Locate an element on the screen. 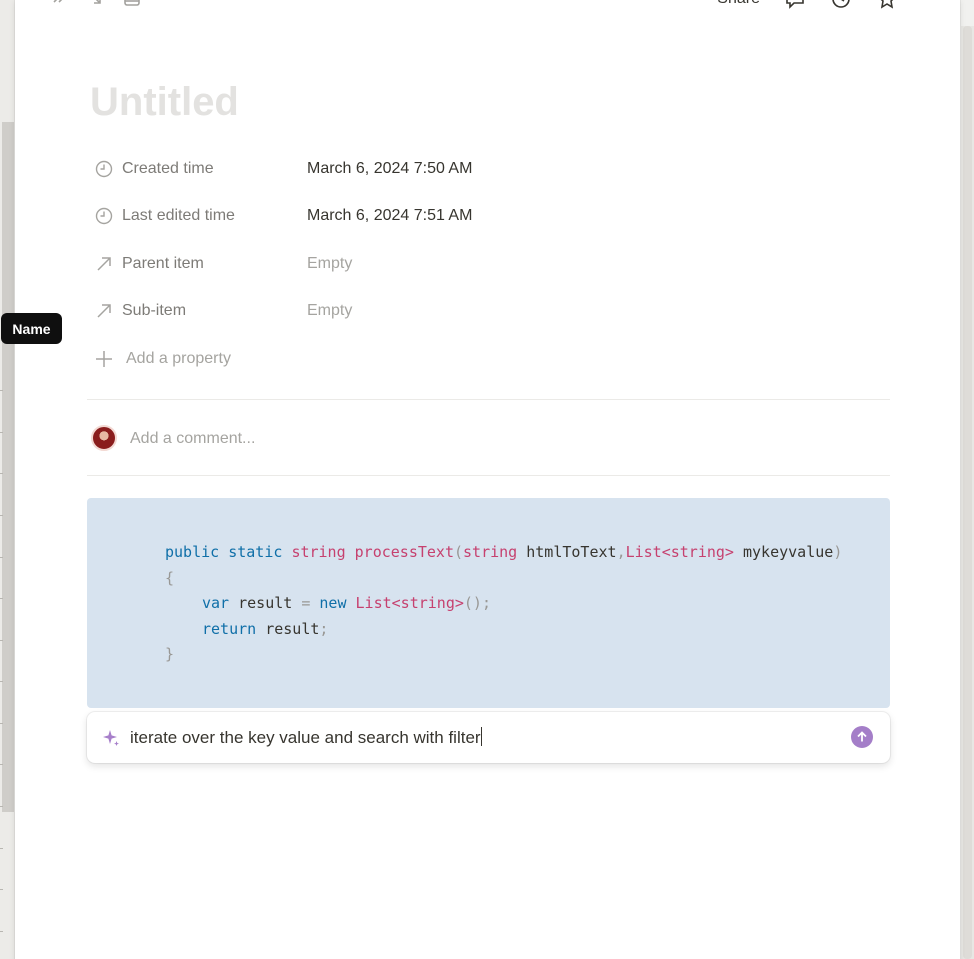 The width and height of the screenshot is (974, 959). property-value: March 6, 2024 7:51 AM is located at coordinates (390, 215).